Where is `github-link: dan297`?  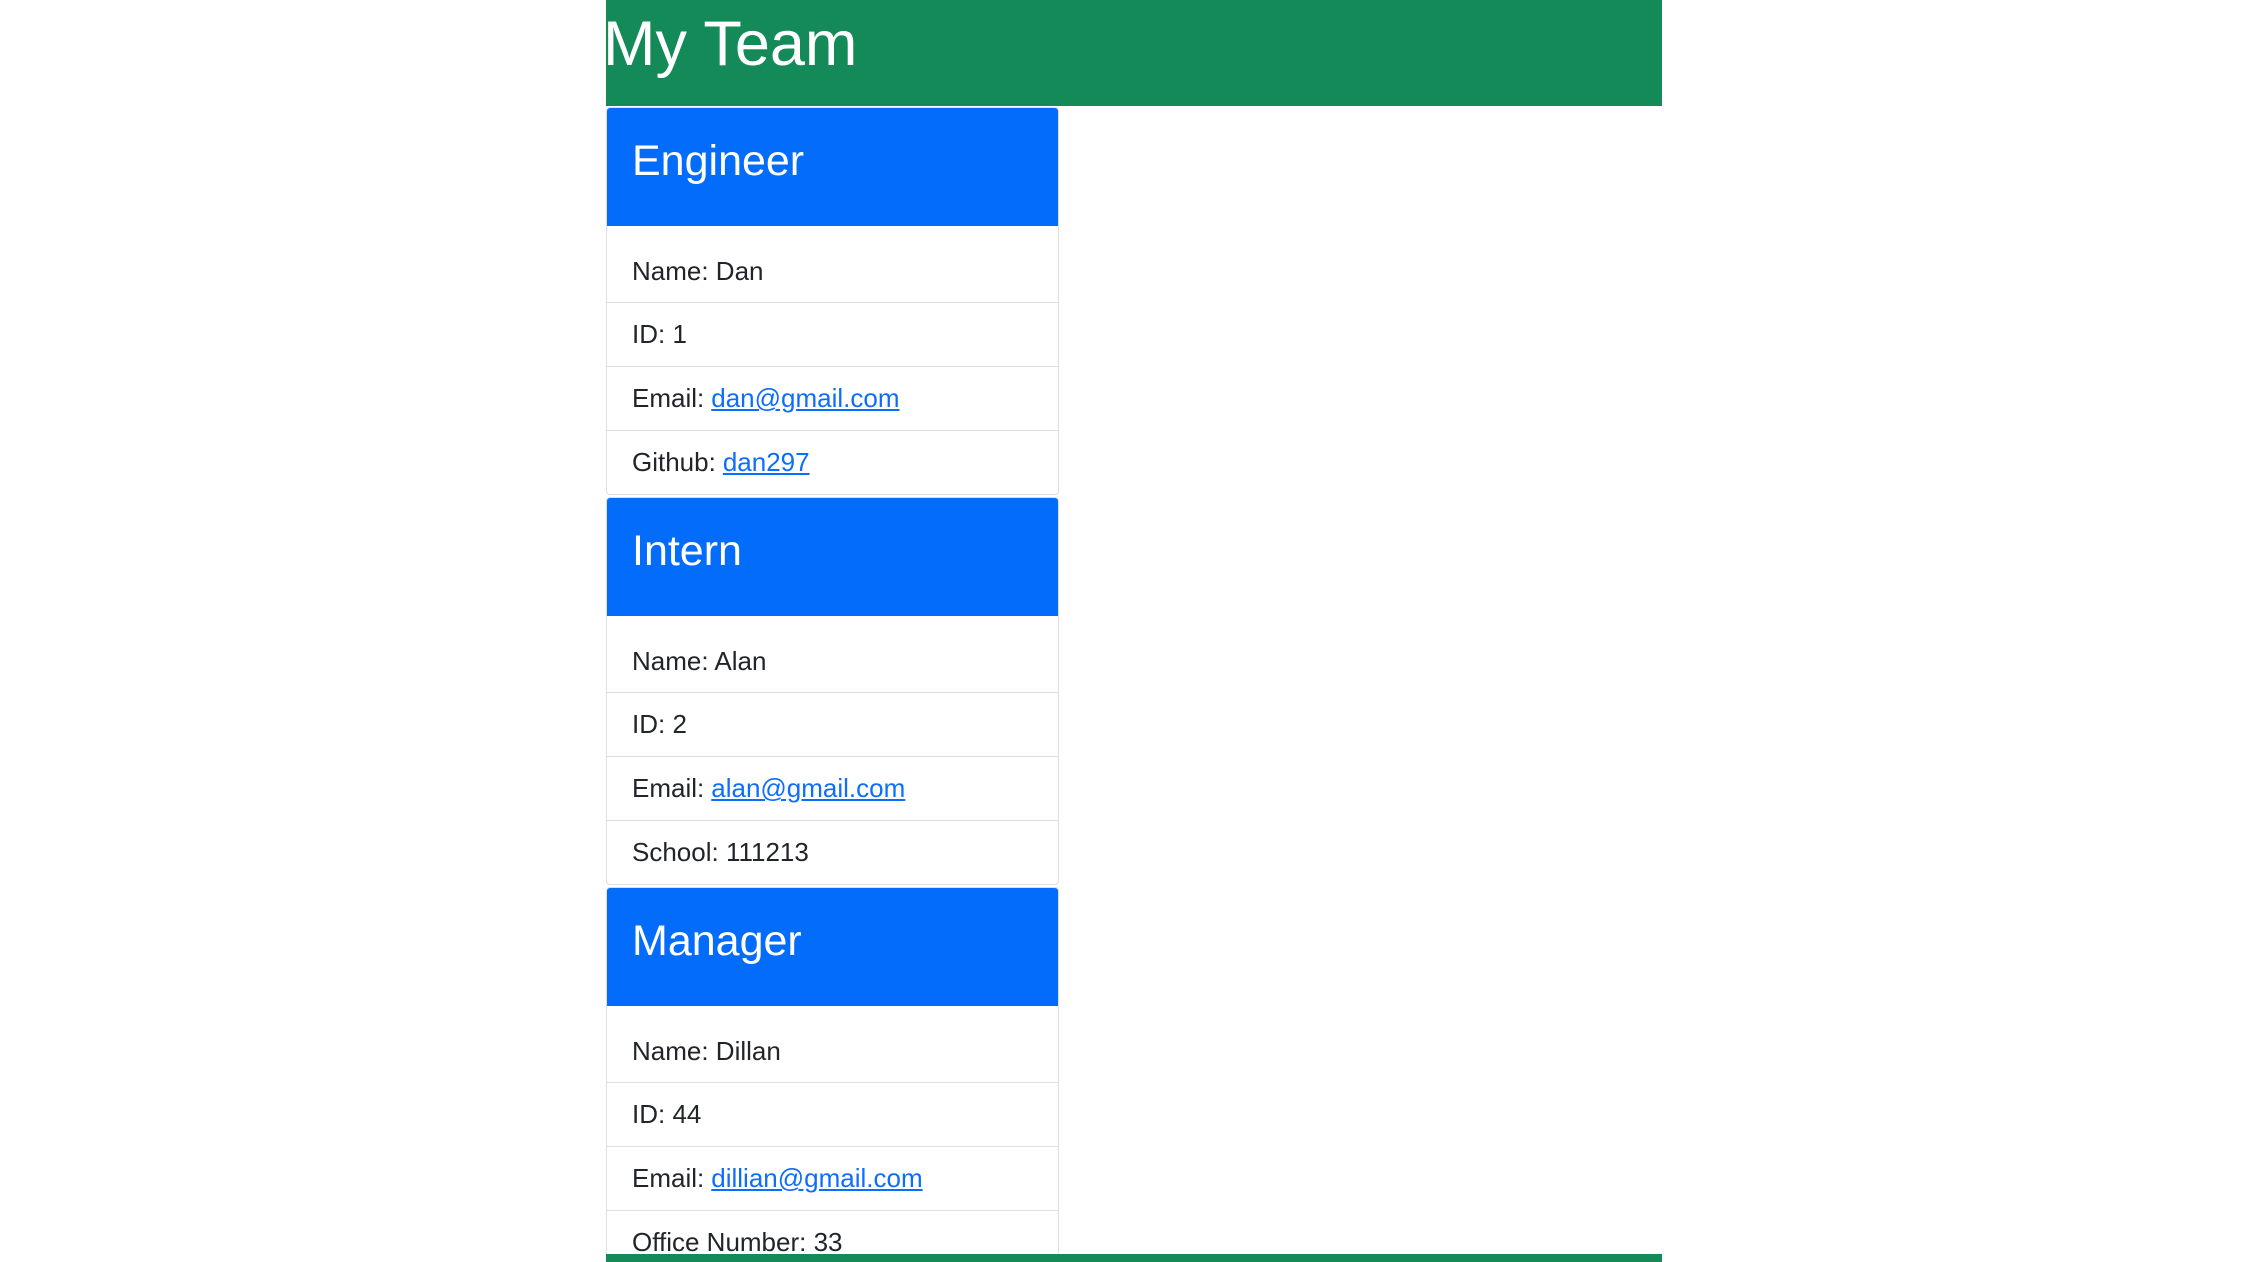
github-link: dan297 is located at coordinates (766, 462).